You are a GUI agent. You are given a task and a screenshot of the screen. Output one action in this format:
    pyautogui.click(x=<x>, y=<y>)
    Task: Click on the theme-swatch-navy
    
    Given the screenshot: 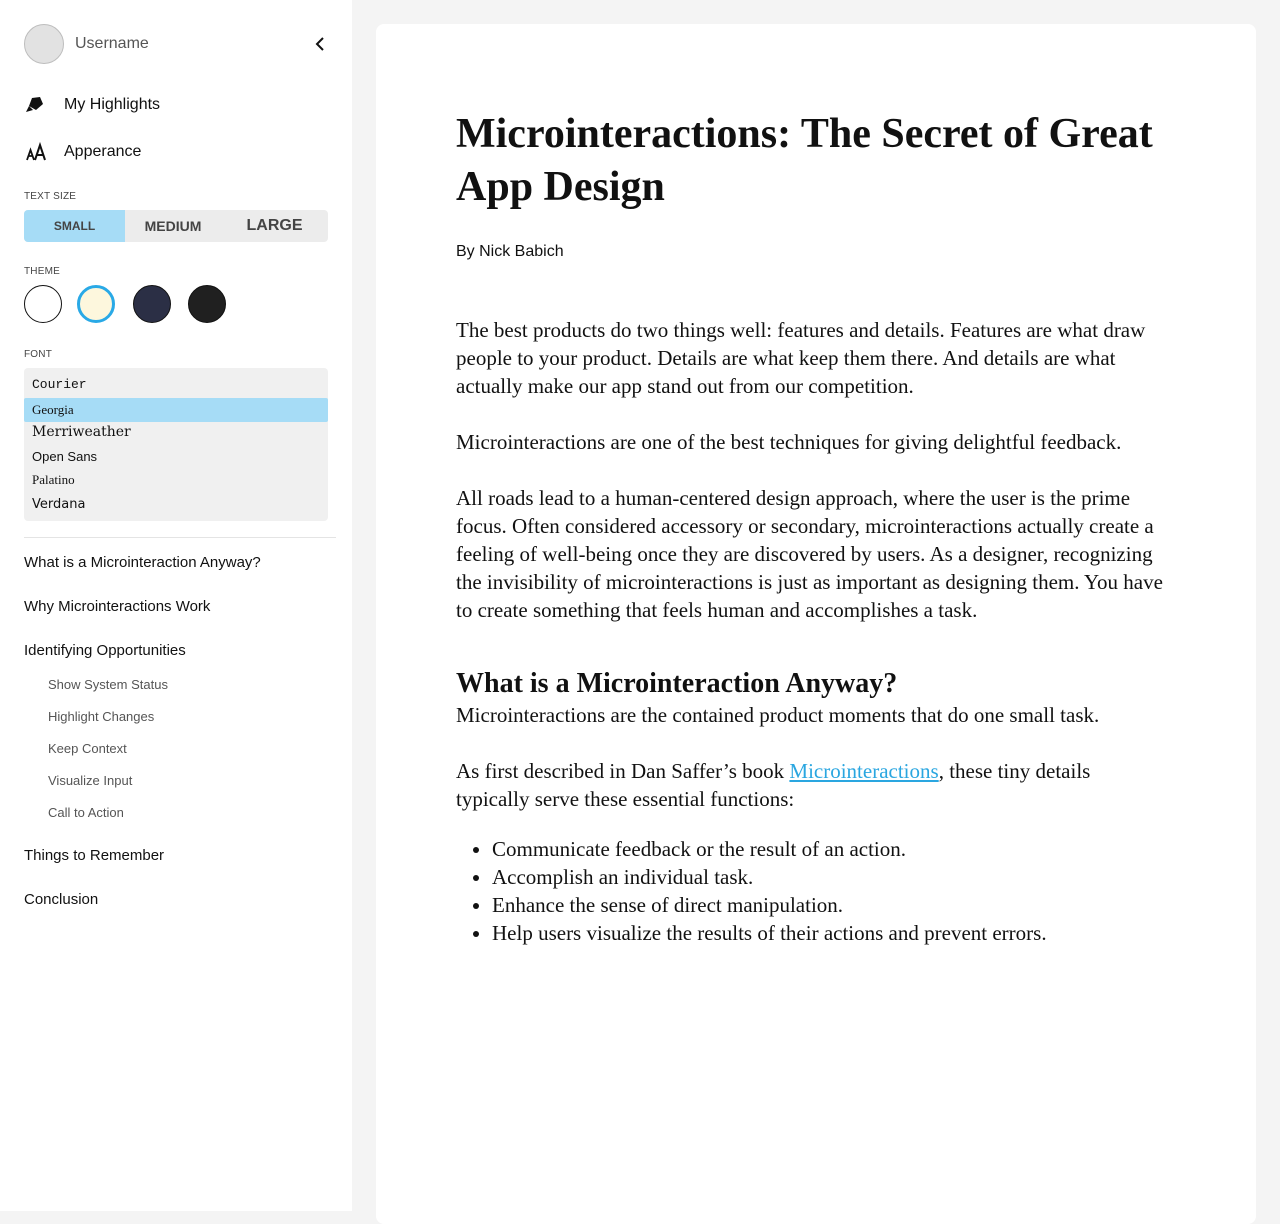 What is the action you would take?
    pyautogui.click(x=152, y=304)
    